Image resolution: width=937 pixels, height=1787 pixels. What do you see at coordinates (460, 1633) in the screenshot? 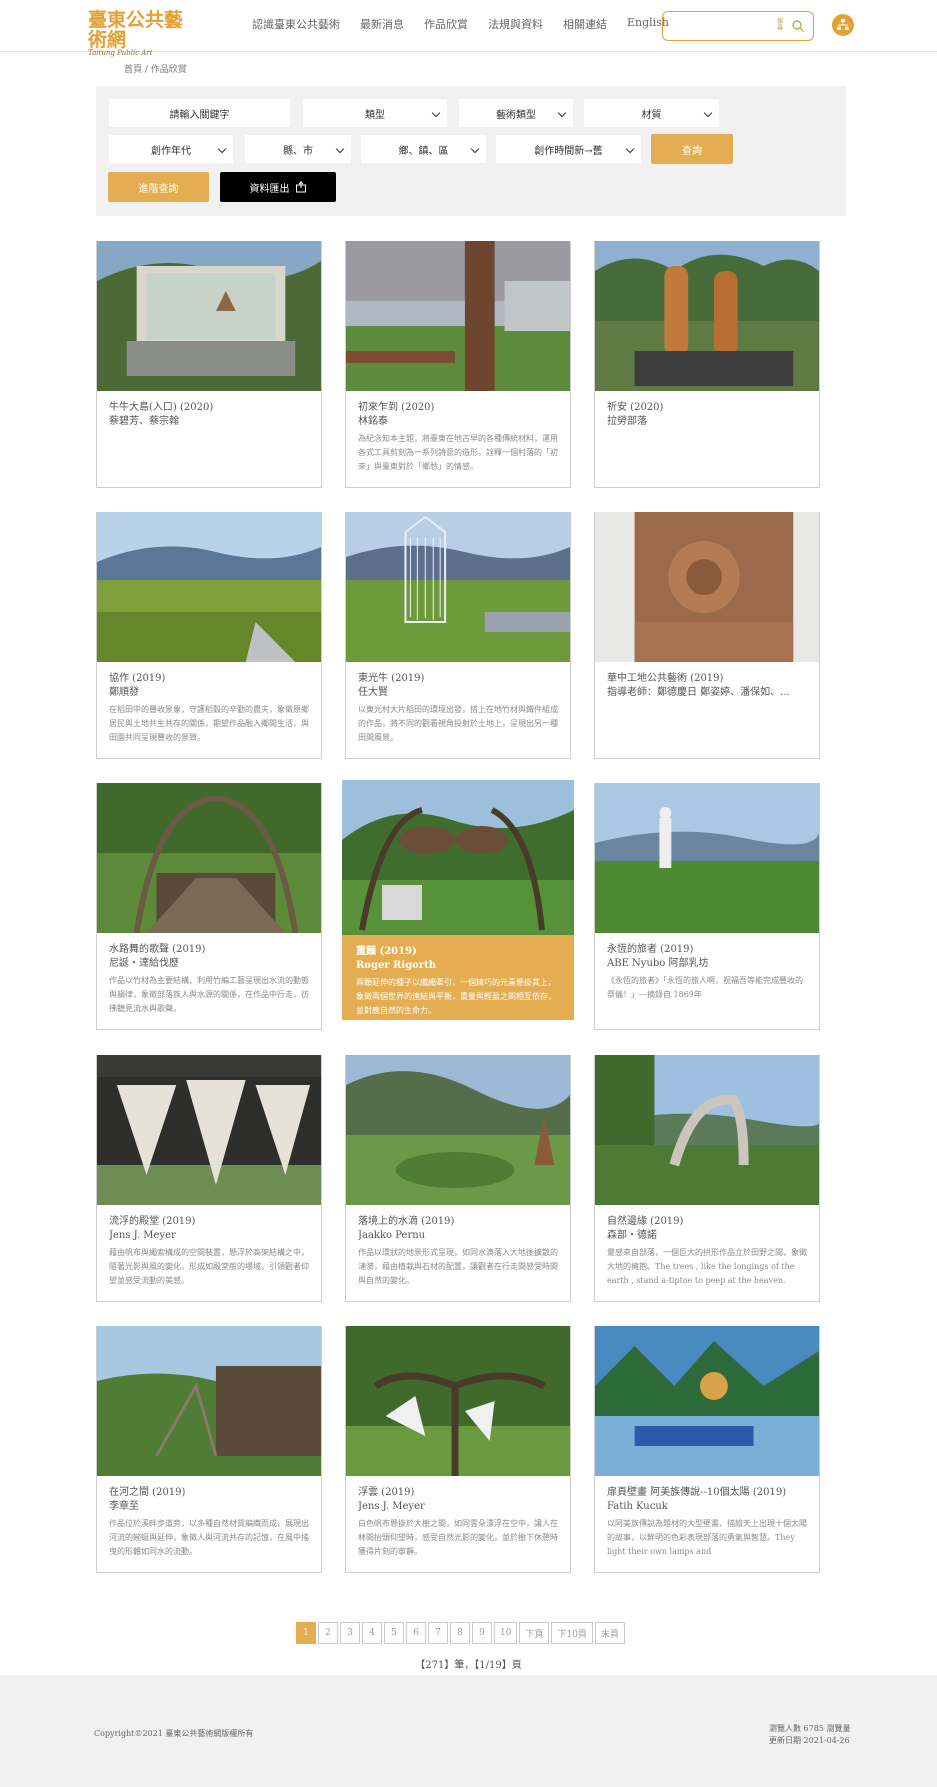
I see `page-8: 8` at bounding box center [460, 1633].